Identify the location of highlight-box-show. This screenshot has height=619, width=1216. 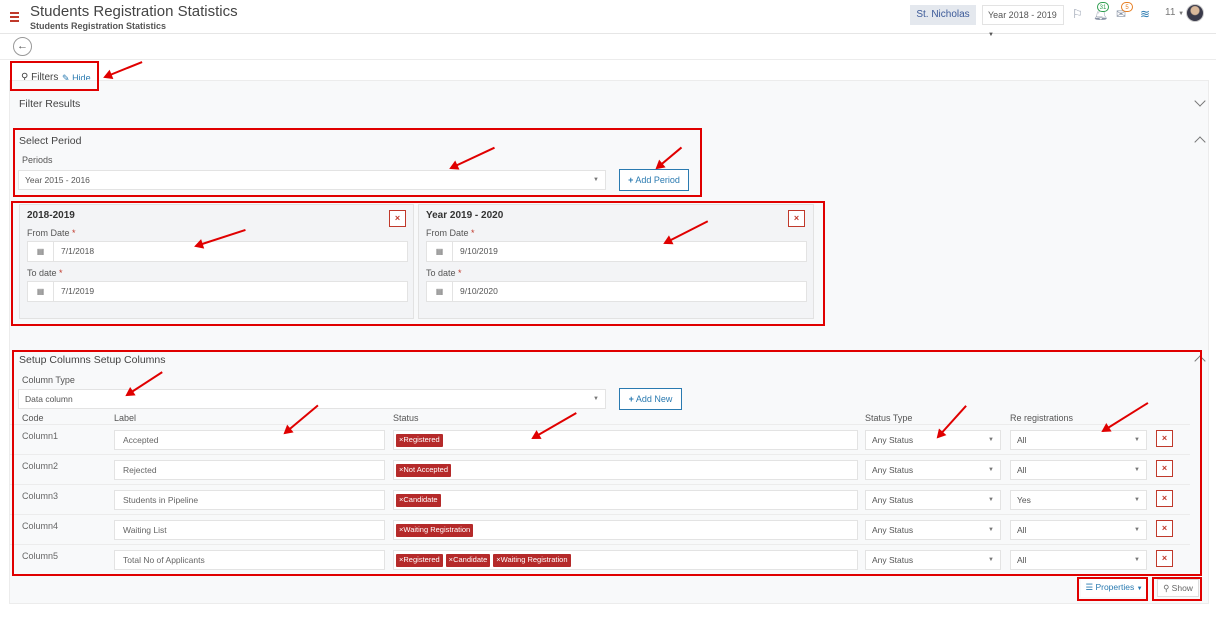
(1177, 589).